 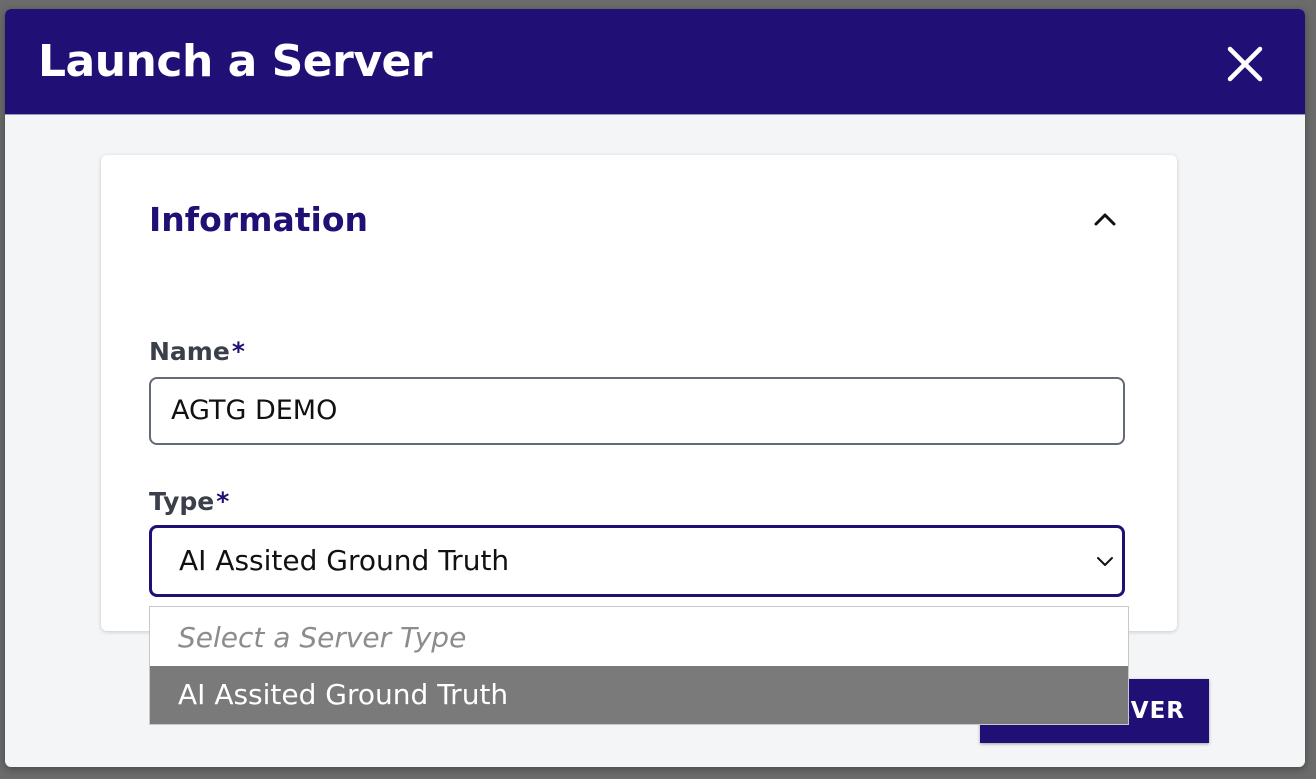 I want to click on chevron-down-icon, so click(x=1105, y=561).